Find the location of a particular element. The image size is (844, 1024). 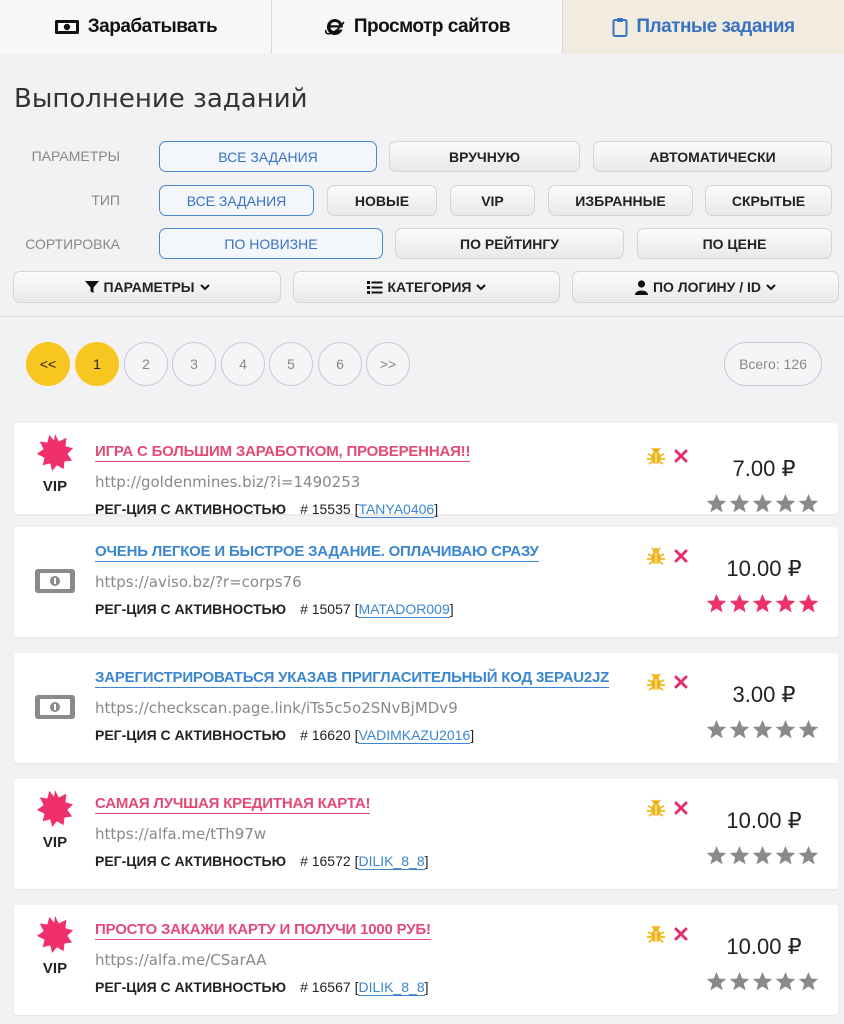

page-1: 1 is located at coordinates (97, 364).